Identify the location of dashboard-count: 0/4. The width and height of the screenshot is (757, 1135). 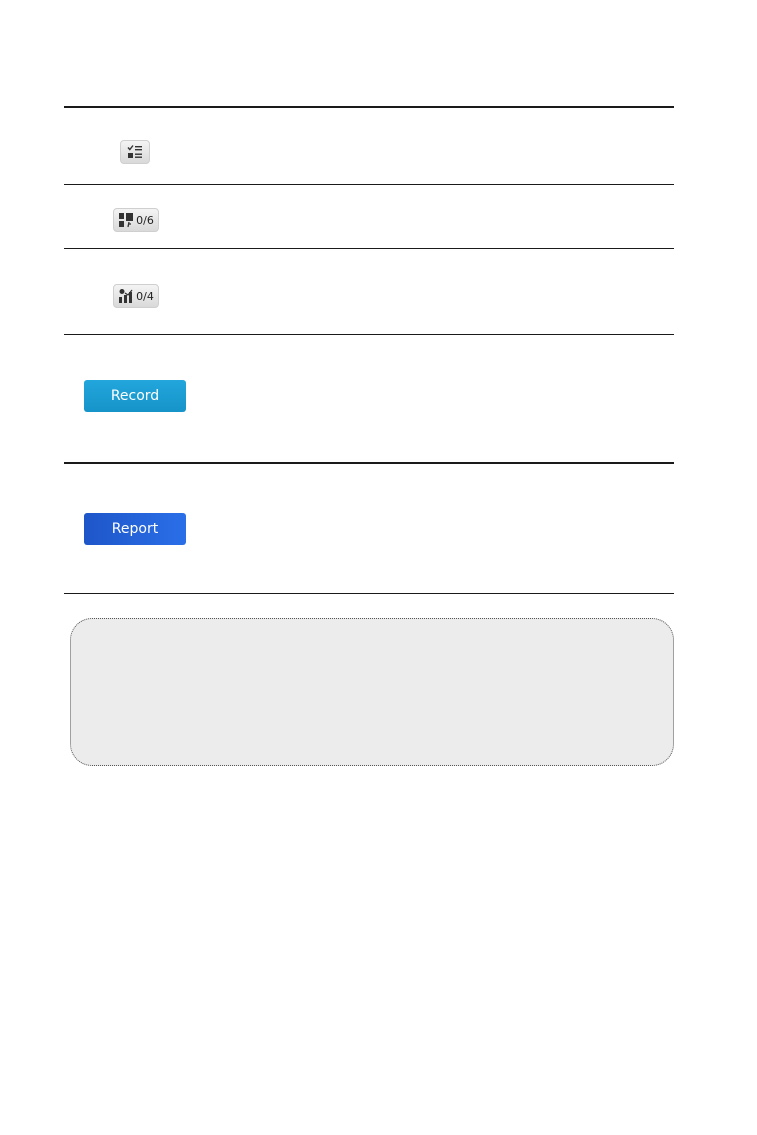
(145, 296).